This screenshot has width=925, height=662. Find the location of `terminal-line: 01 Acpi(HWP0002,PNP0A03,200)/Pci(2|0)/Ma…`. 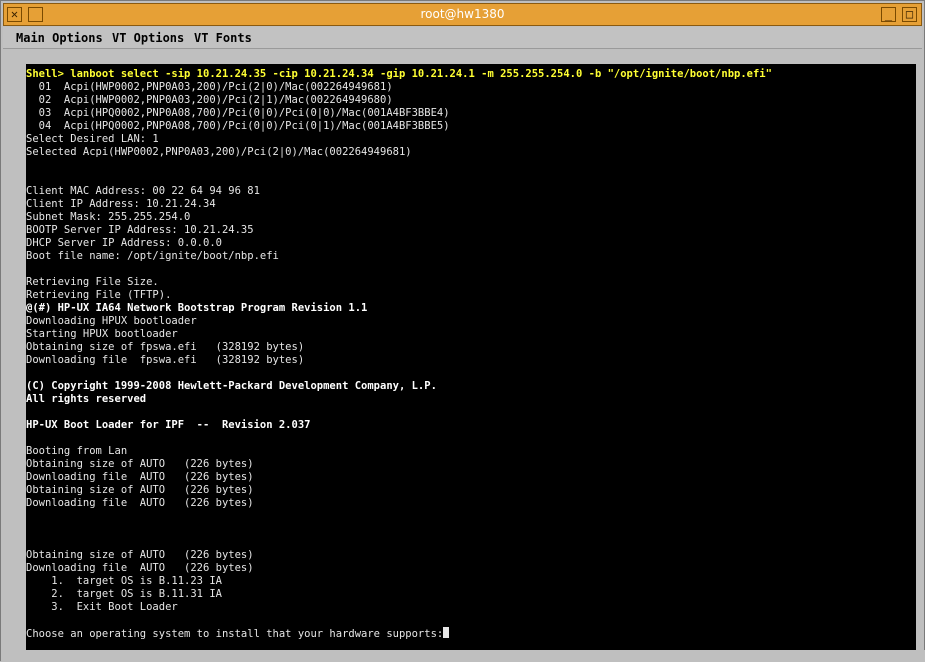

terminal-line: 01 Acpi(HWP0002,PNP0A03,200)/Pci(2|0)/Ma… is located at coordinates (209, 87).